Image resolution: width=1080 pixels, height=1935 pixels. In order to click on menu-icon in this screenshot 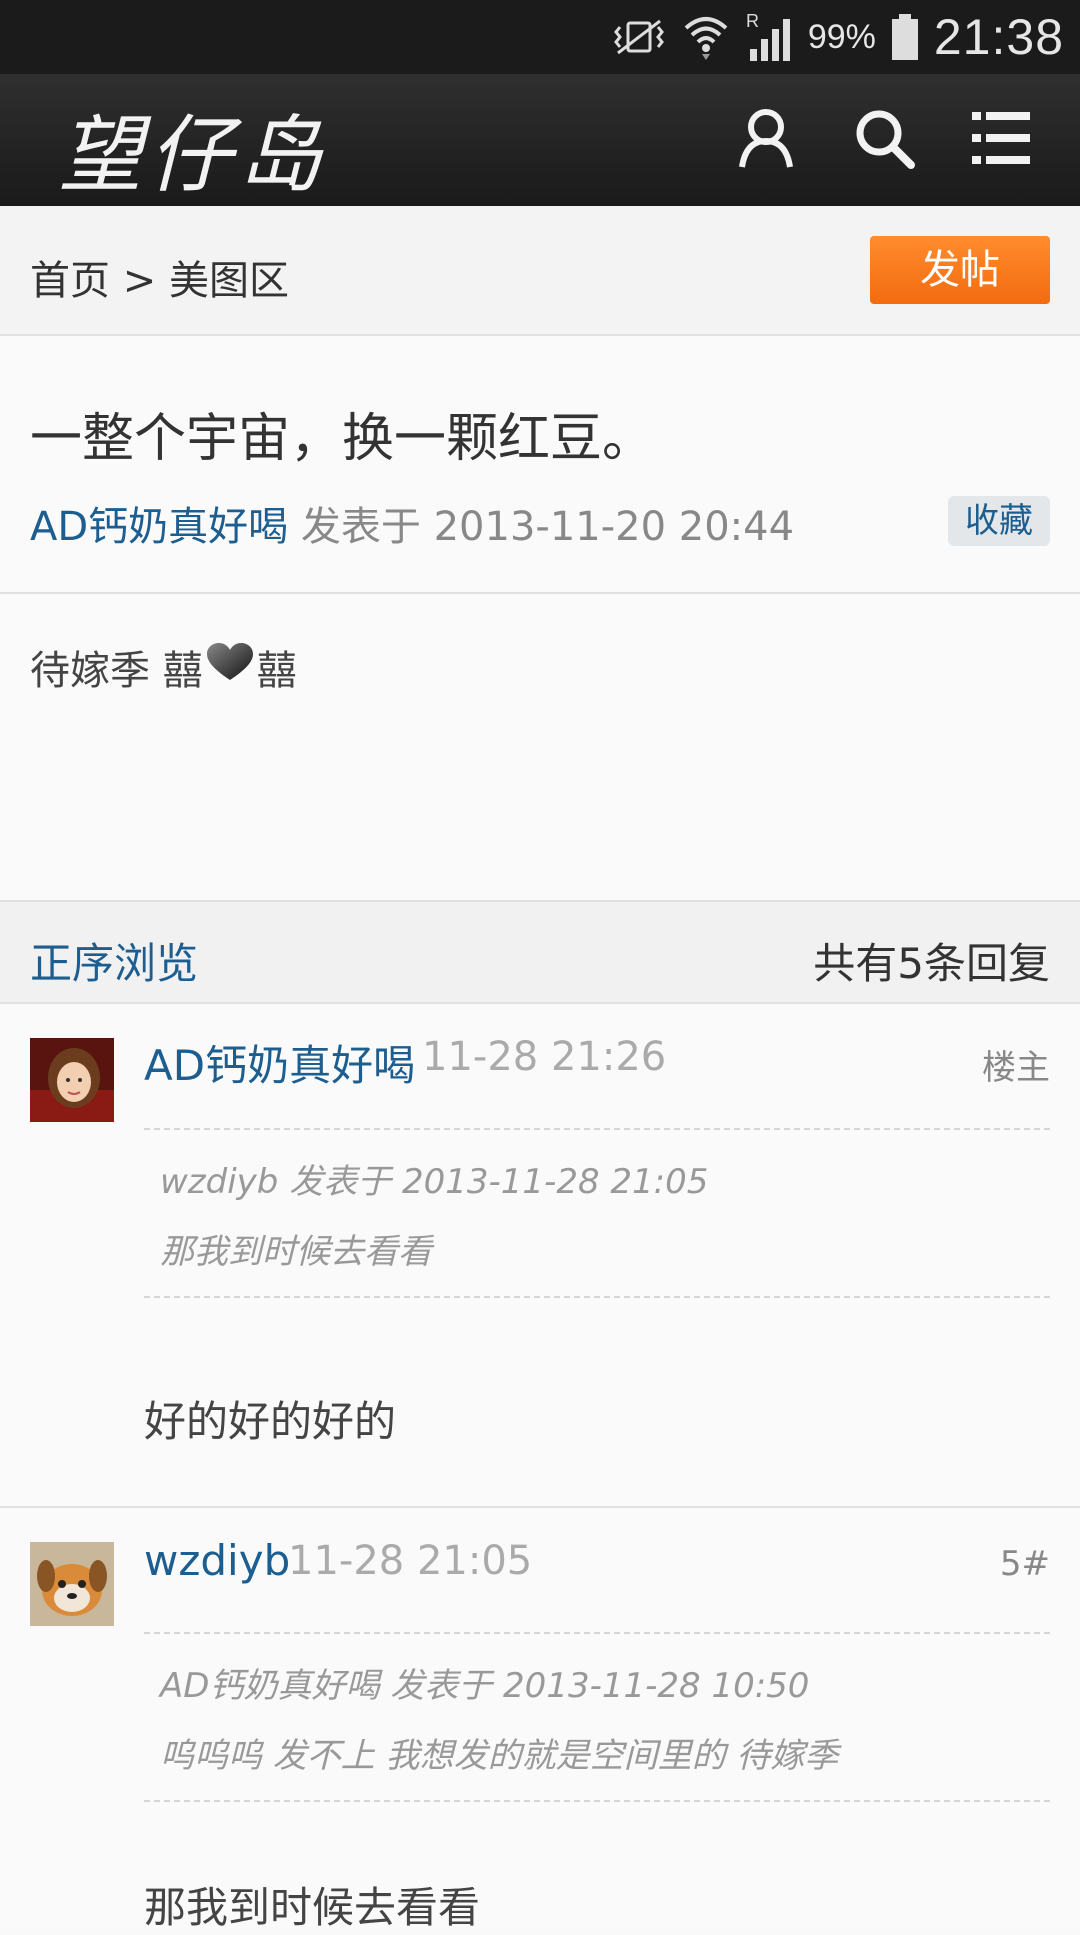, I will do `click(1002, 138)`.